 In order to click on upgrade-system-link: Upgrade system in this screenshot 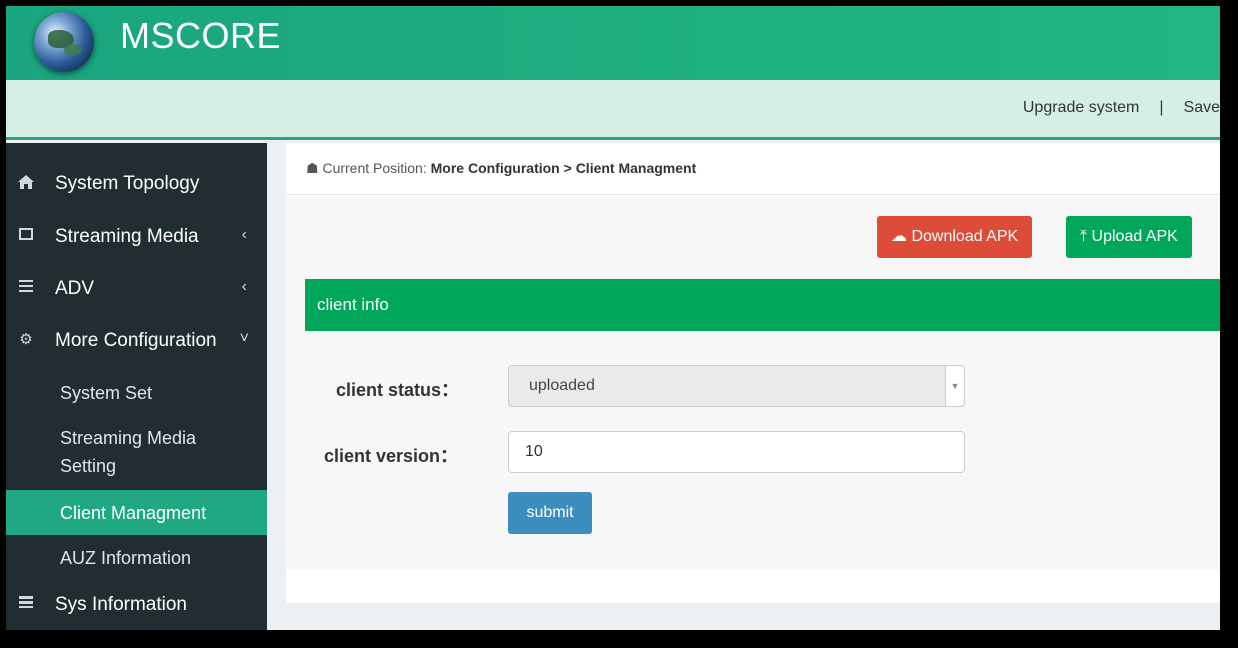, I will do `click(1081, 108)`.